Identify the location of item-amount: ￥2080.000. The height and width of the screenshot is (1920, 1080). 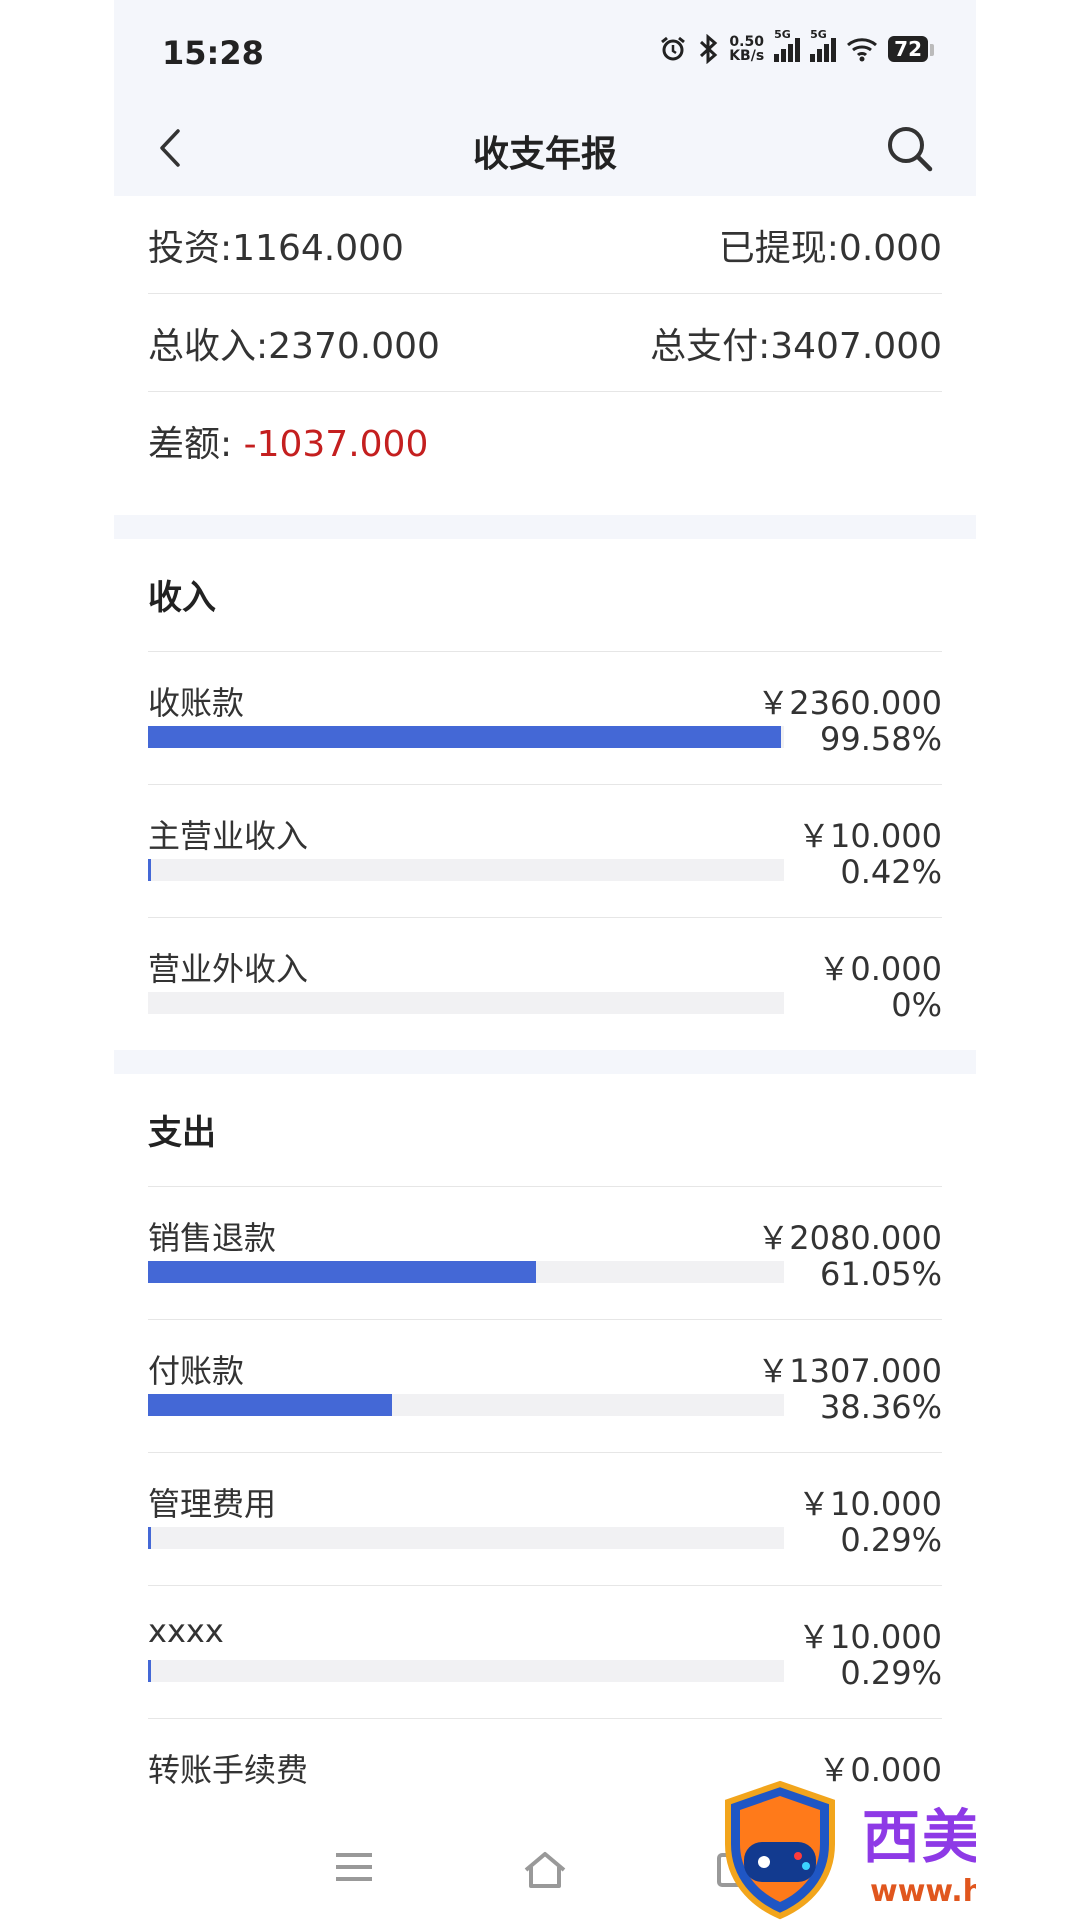
(849, 1238).